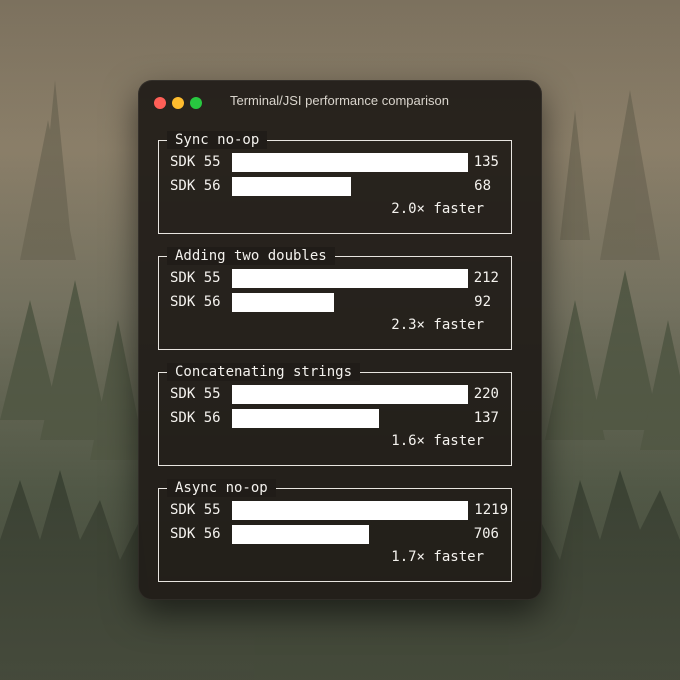 Image resolution: width=680 pixels, height=680 pixels. I want to click on speedup-factor: 1.6×, so click(408, 441).